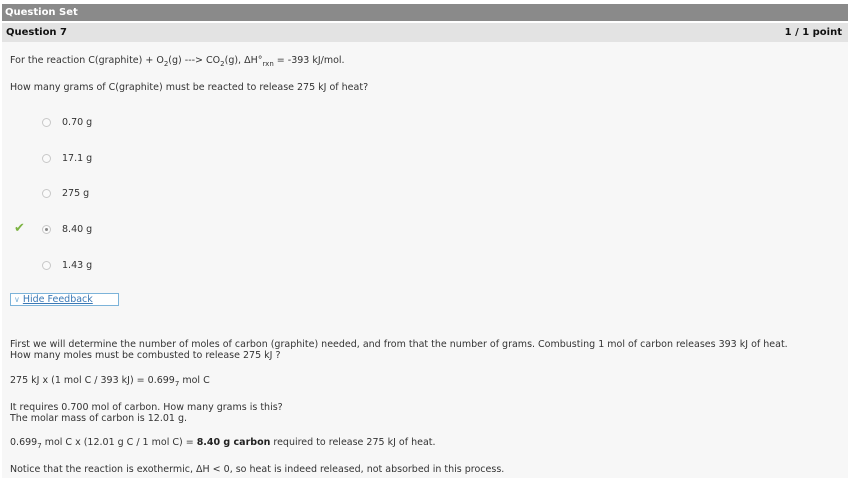 The height and width of the screenshot is (478, 861). What do you see at coordinates (41, 12) in the screenshot?
I see `question-set-title: Question Set` at bounding box center [41, 12].